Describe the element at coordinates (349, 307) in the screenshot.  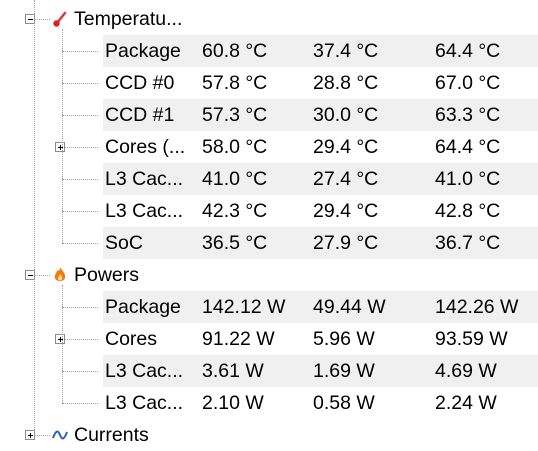
I see `min-value: 49.44 W` at that location.